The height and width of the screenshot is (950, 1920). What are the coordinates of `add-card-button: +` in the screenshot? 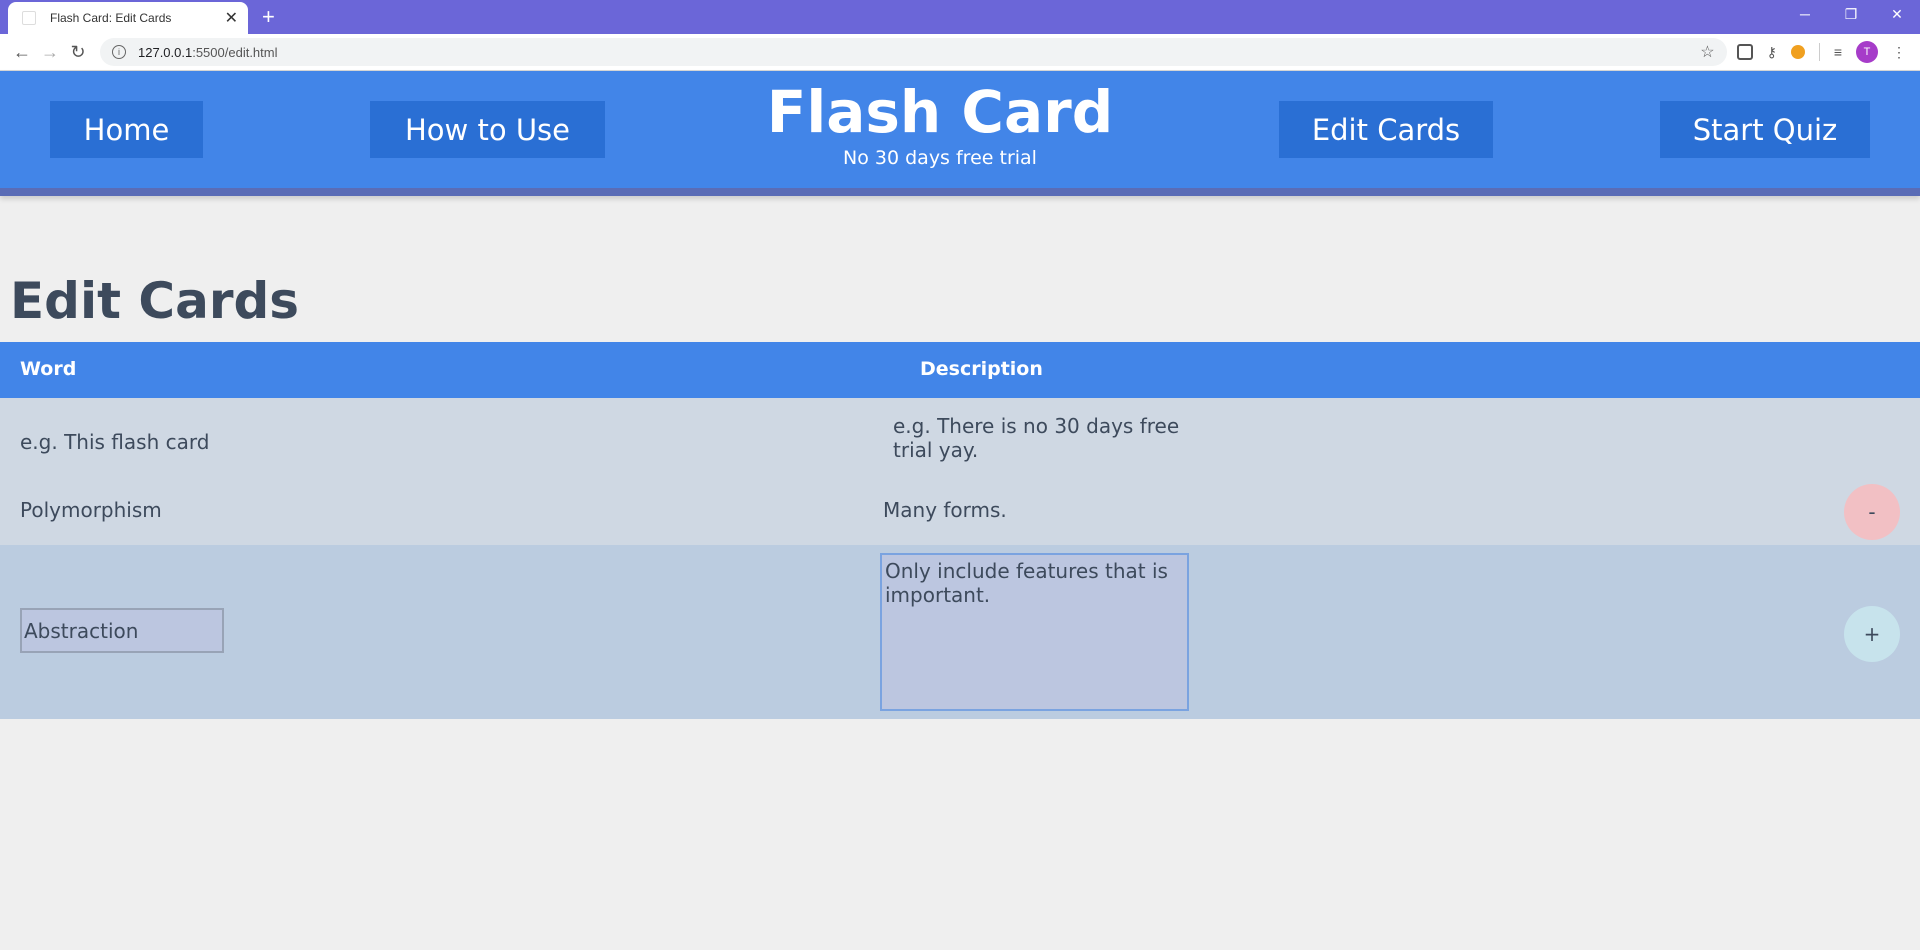 It's located at (1872, 634).